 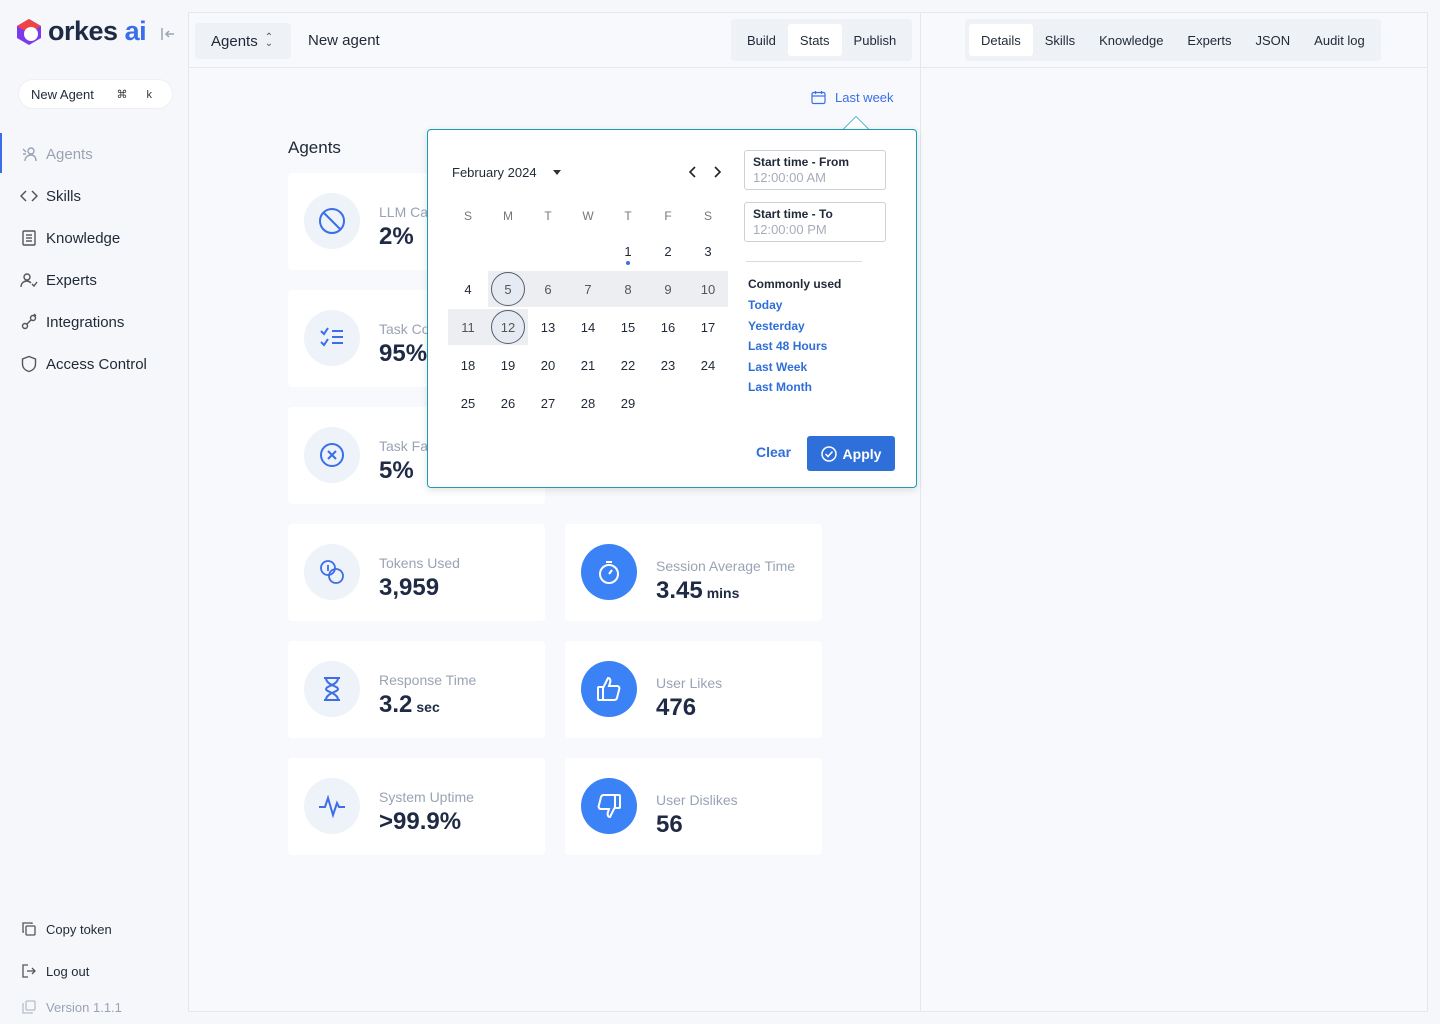 I want to click on calendar-day: 19, so click(x=508, y=365).